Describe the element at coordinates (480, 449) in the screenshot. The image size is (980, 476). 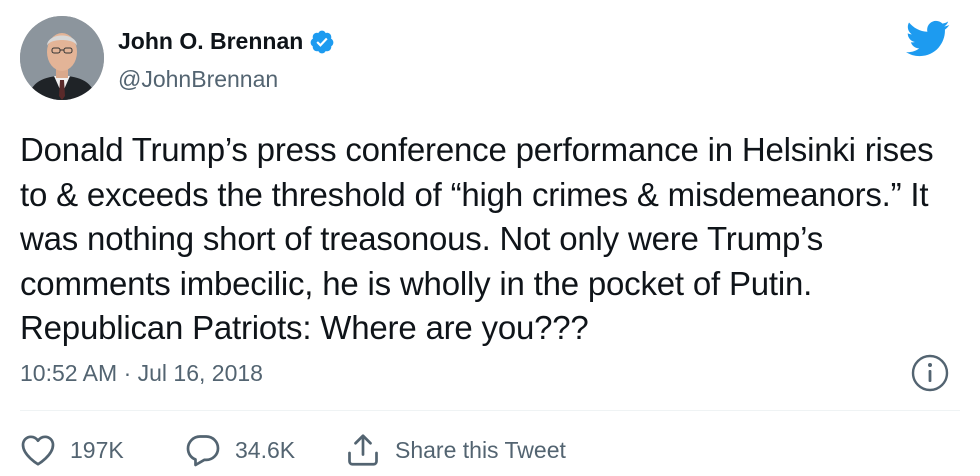
I see `share-label: Share this Tweet` at that location.